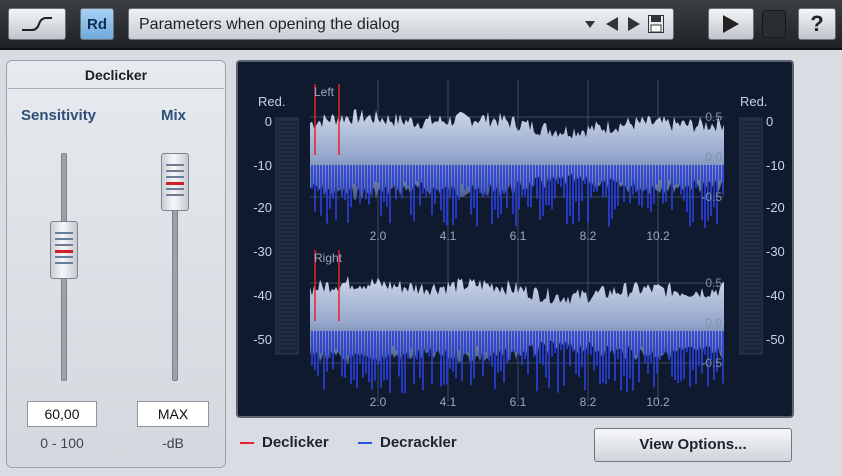 The width and height of the screenshot is (842, 476). What do you see at coordinates (97, 24) in the screenshot?
I see `rd-button: Rd` at bounding box center [97, 24].